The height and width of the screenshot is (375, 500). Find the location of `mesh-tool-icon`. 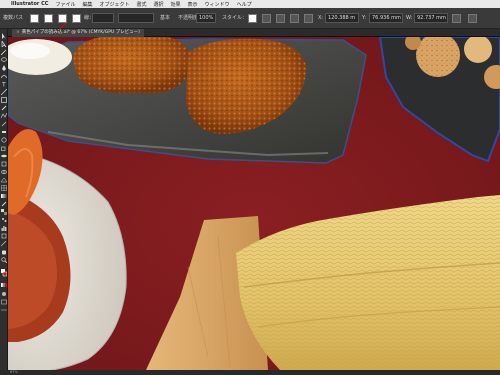

mesh-tool-icon is located at coordinates (4, 188).